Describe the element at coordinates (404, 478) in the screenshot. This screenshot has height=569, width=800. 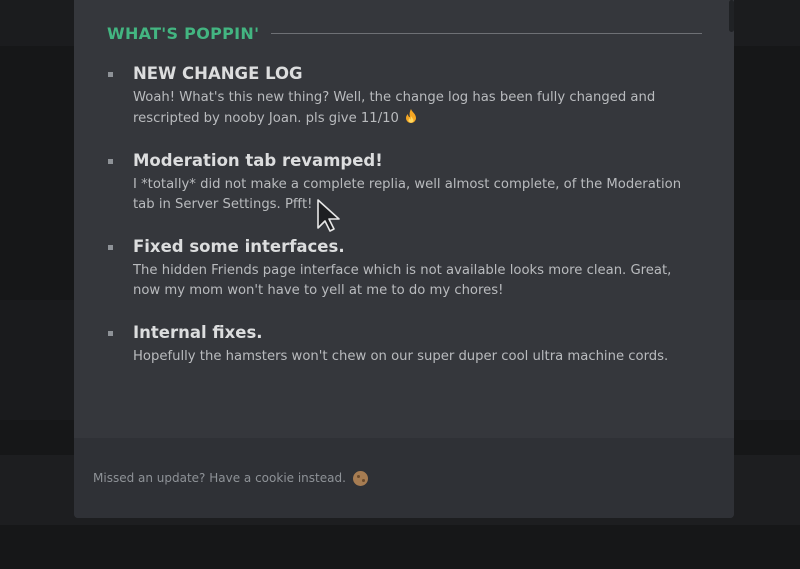
I see `modal-footer: Missed an update? Have a cookie instead.` at that location.